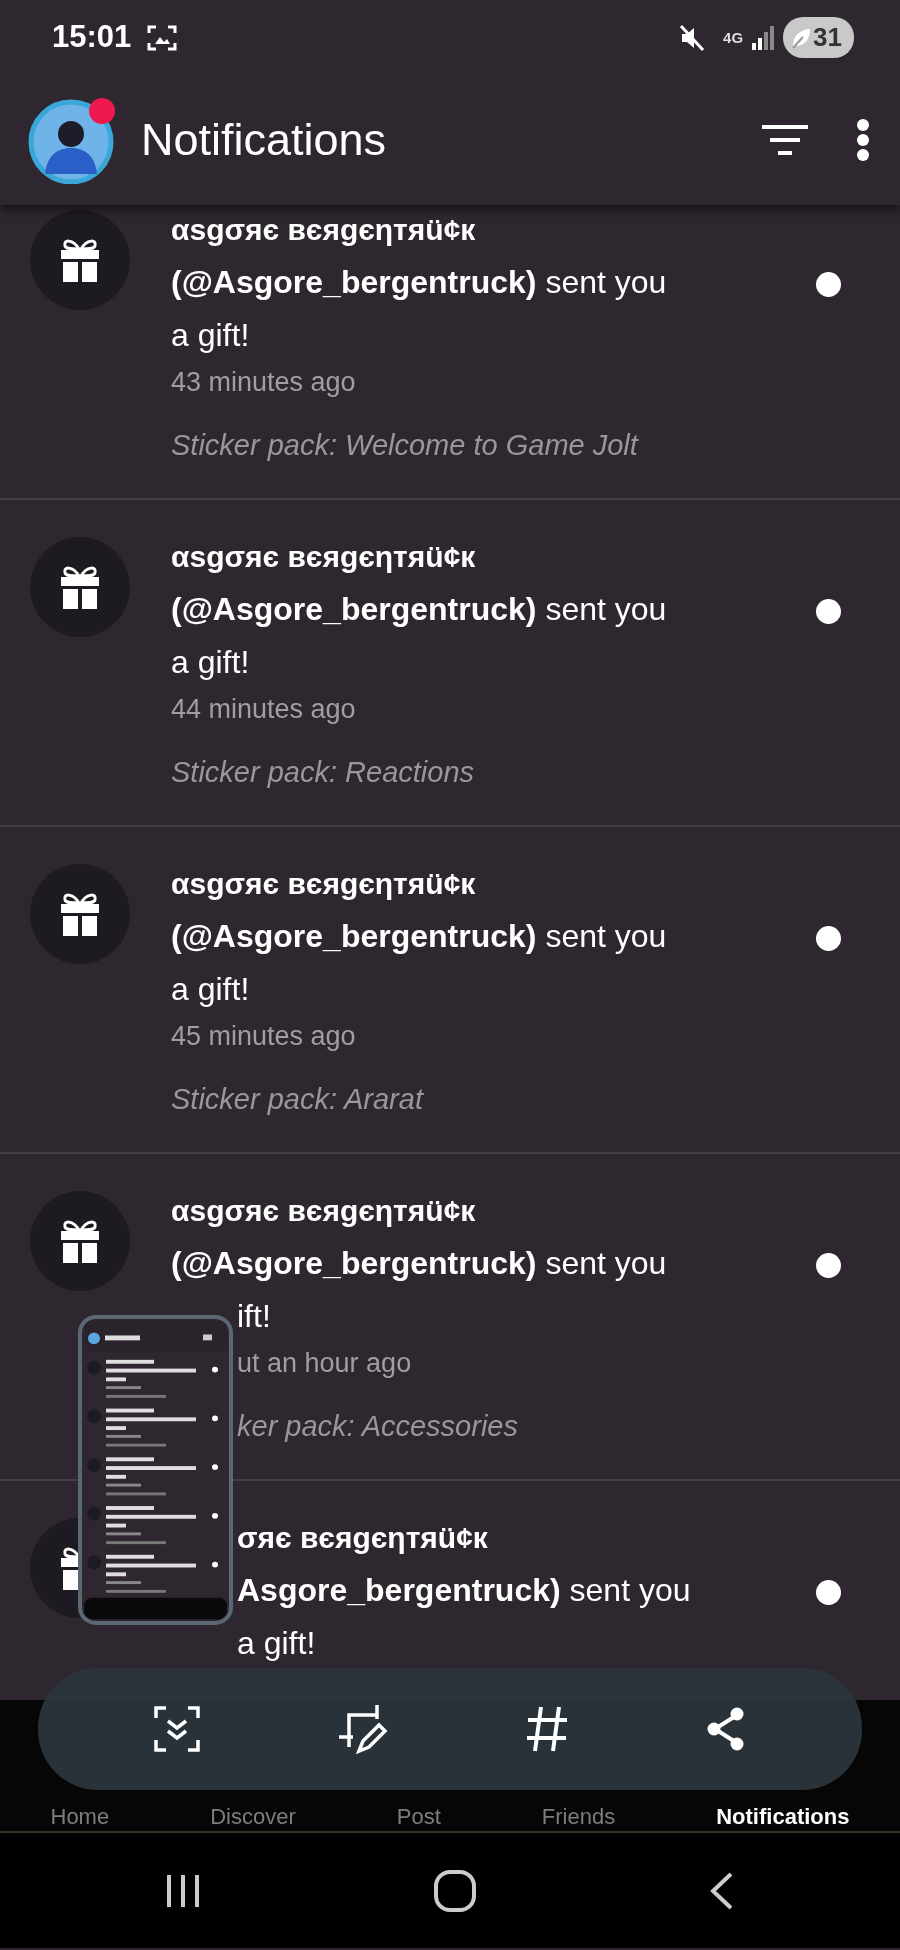 This screenshot has width=900, height=1950. Describe the element at coordinates (418, 1814) in the screenshot. I see `nav-tab: Post` at that location.